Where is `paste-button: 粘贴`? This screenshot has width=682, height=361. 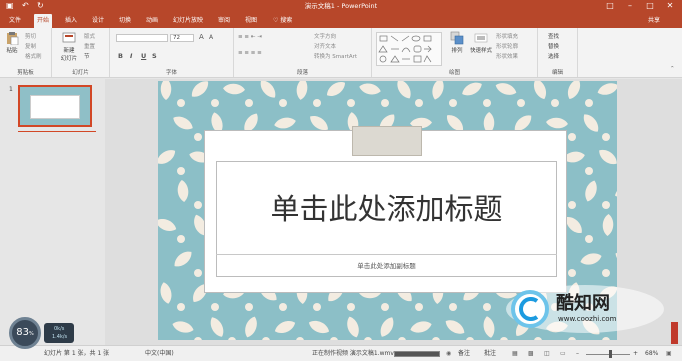 paste-button: 粘贴 is located at coordinates (12, 42).